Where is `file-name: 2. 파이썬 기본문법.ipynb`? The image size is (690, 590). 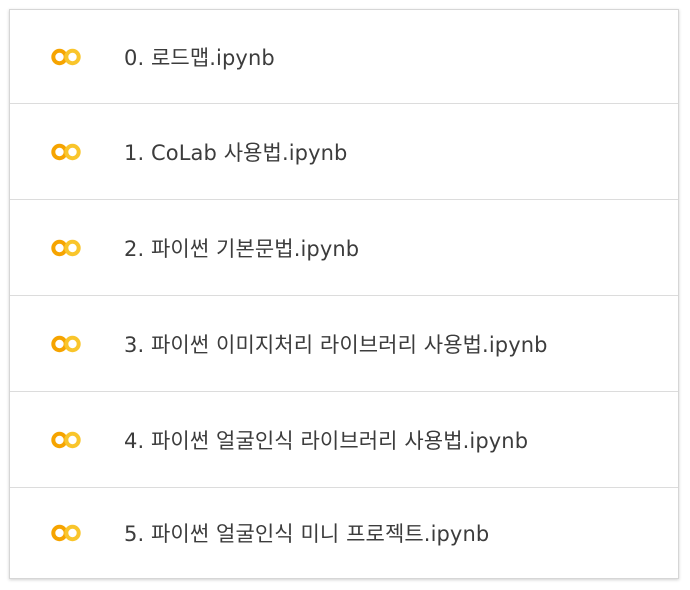
file-name: 2. 파이썬 기본문법.ipynb is located at coordinates (241, 248).